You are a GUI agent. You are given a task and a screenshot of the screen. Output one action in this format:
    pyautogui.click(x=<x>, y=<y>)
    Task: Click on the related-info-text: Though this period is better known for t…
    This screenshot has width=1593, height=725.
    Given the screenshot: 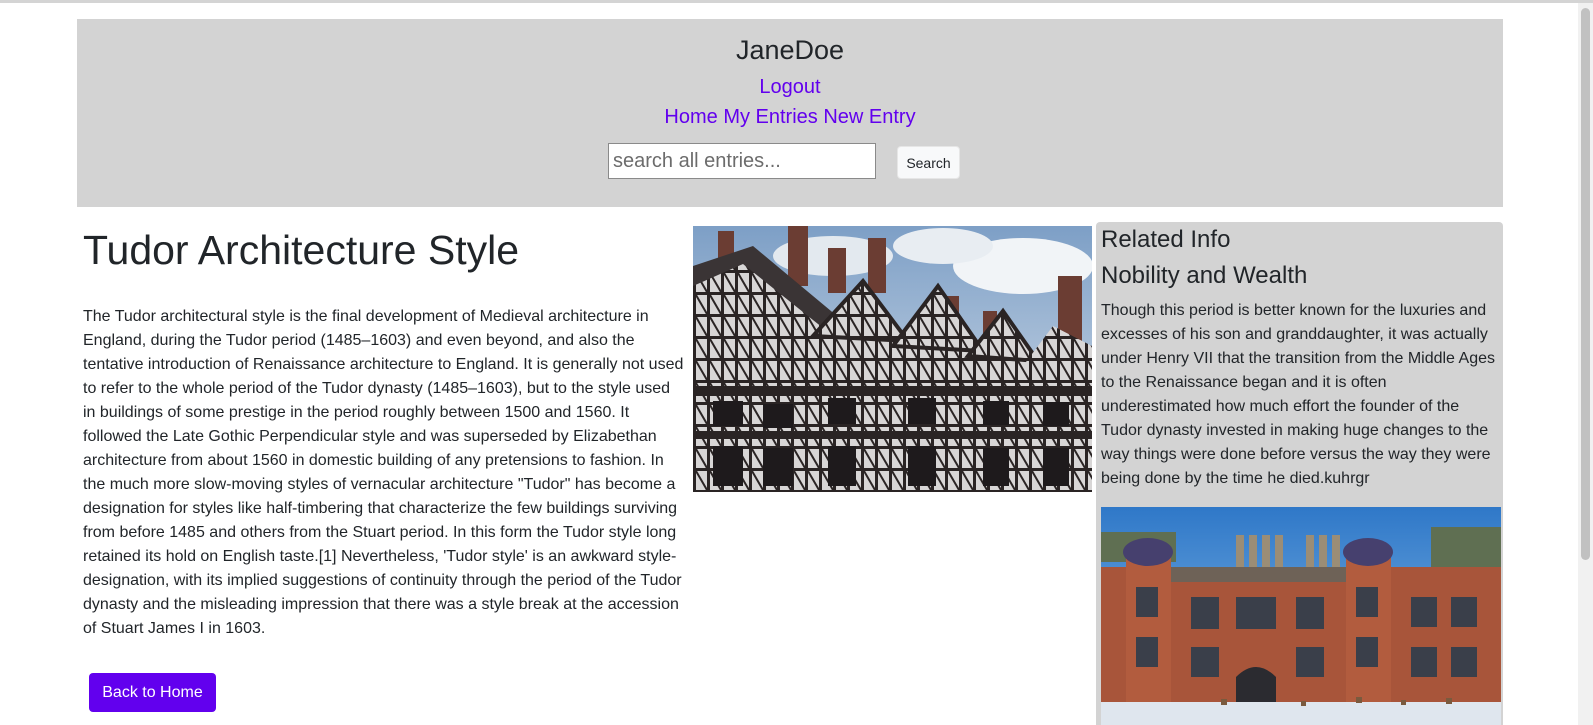 What is the action you would take?
    pyautogui.click(x=1298, y=394)
    